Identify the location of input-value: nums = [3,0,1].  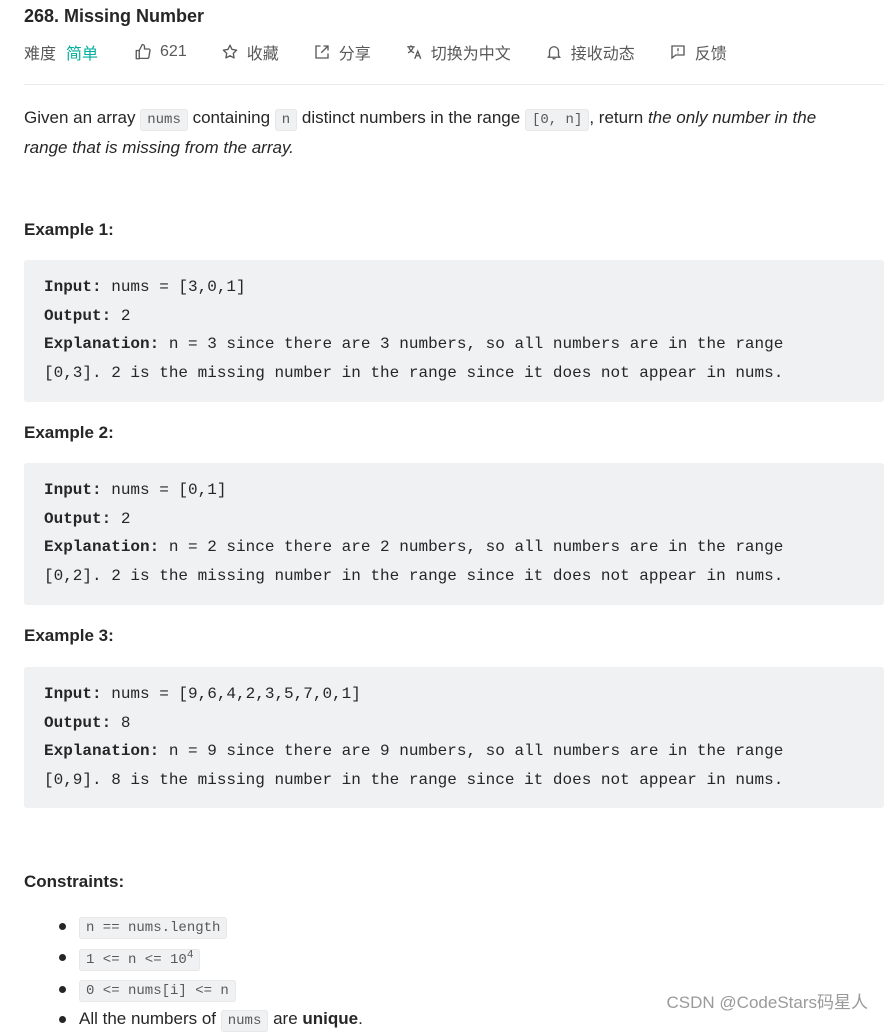
(173, 287).